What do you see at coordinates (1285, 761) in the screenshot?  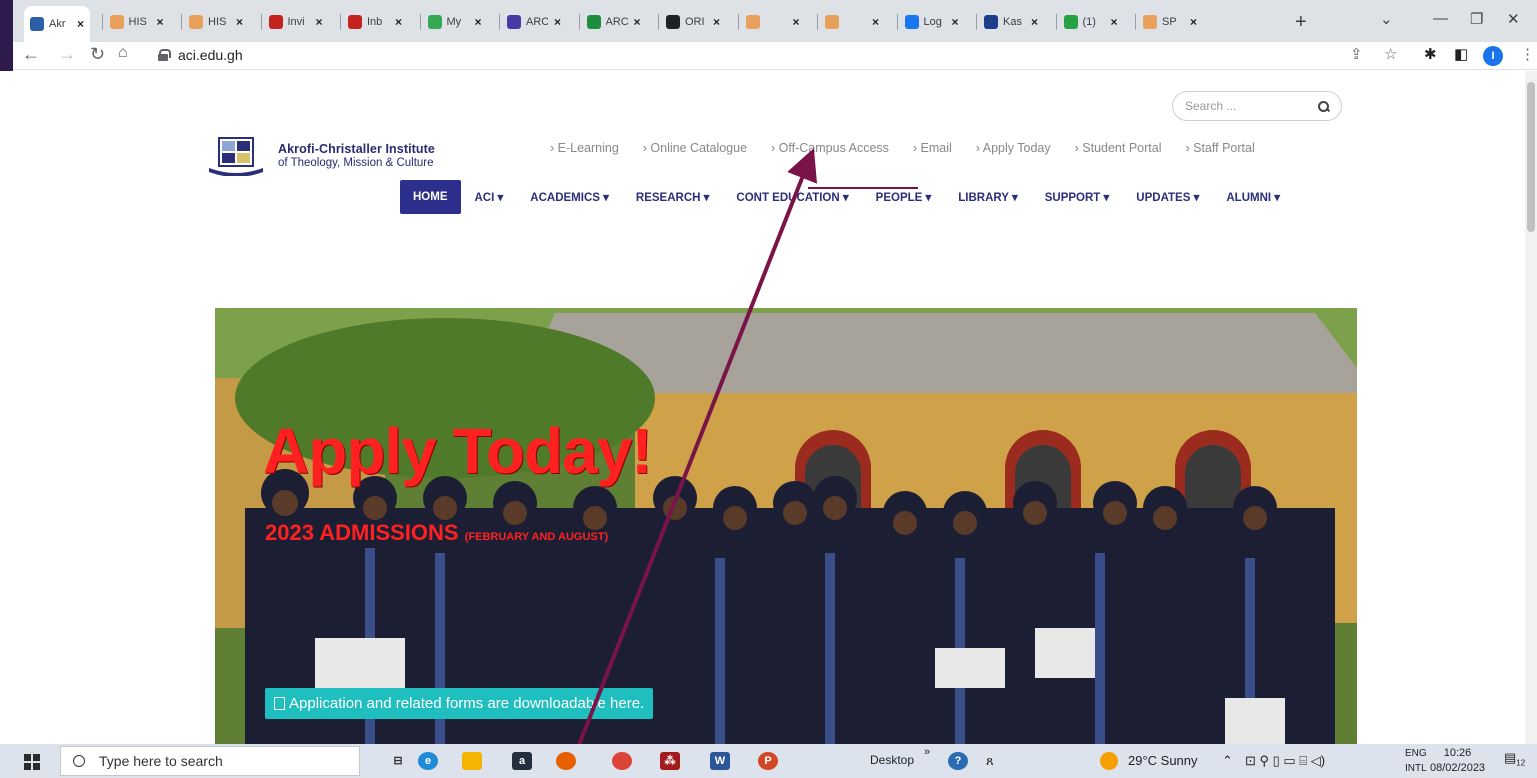 I see `tray-icons: ⊡ ⚲ ▯ ▭ ⌸ ◁)` at bounding box center [1285, 761].